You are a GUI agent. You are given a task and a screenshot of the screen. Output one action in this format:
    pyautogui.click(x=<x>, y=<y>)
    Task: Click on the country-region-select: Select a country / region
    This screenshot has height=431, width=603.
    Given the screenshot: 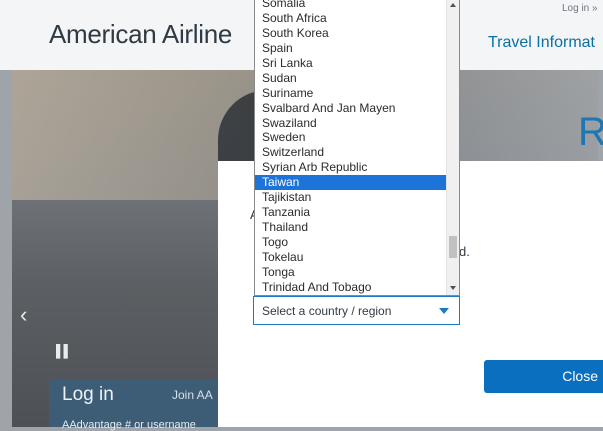 What is the action you would take?
    pyautogui.click(x=356, y=310)
    